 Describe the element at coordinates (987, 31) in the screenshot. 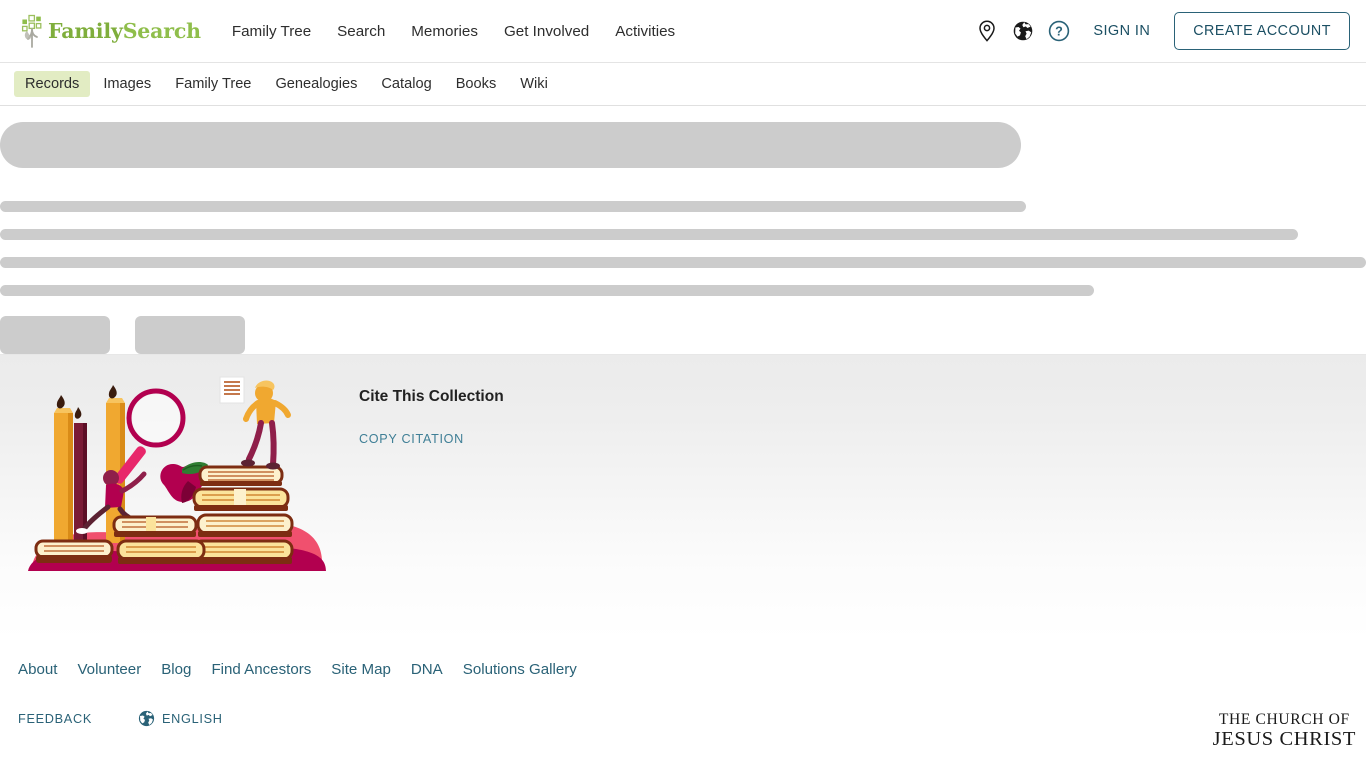

I see `location-pin-icon` at that location.